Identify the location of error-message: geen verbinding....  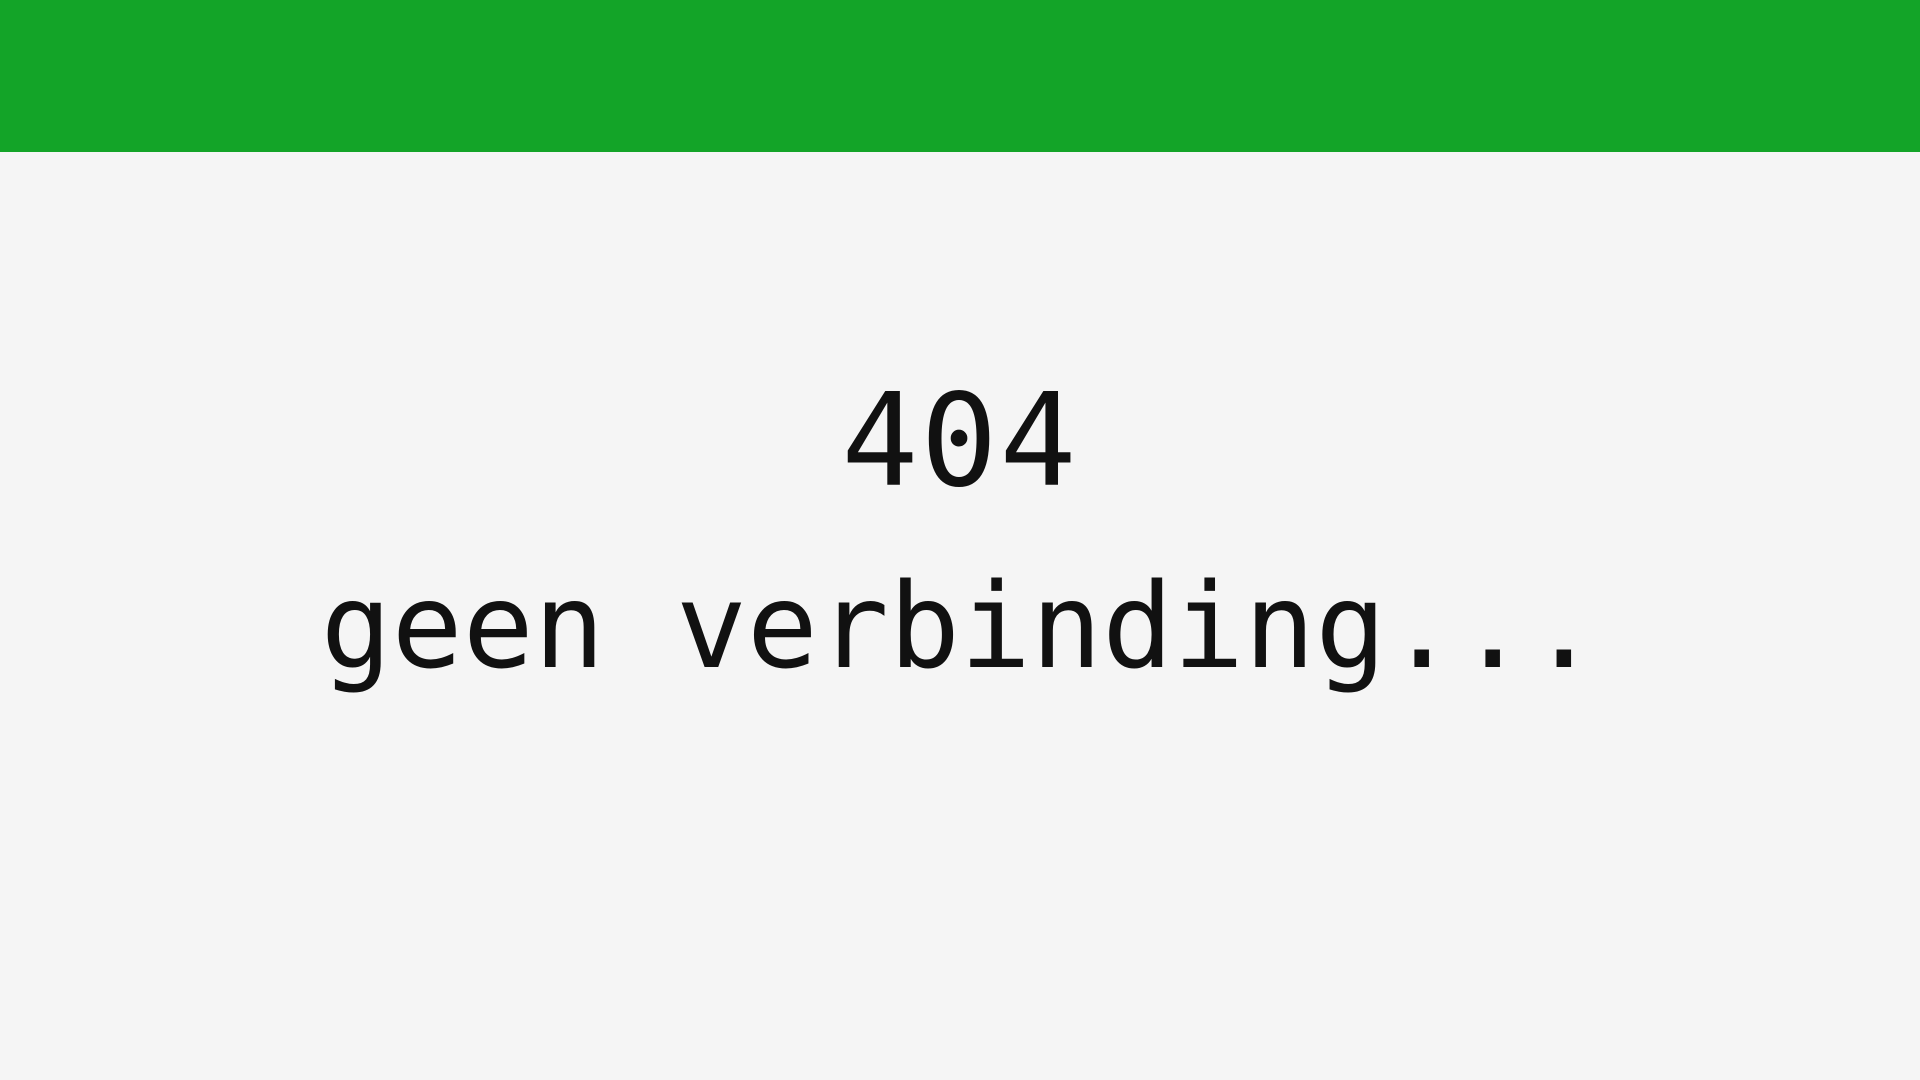
(960, 626).